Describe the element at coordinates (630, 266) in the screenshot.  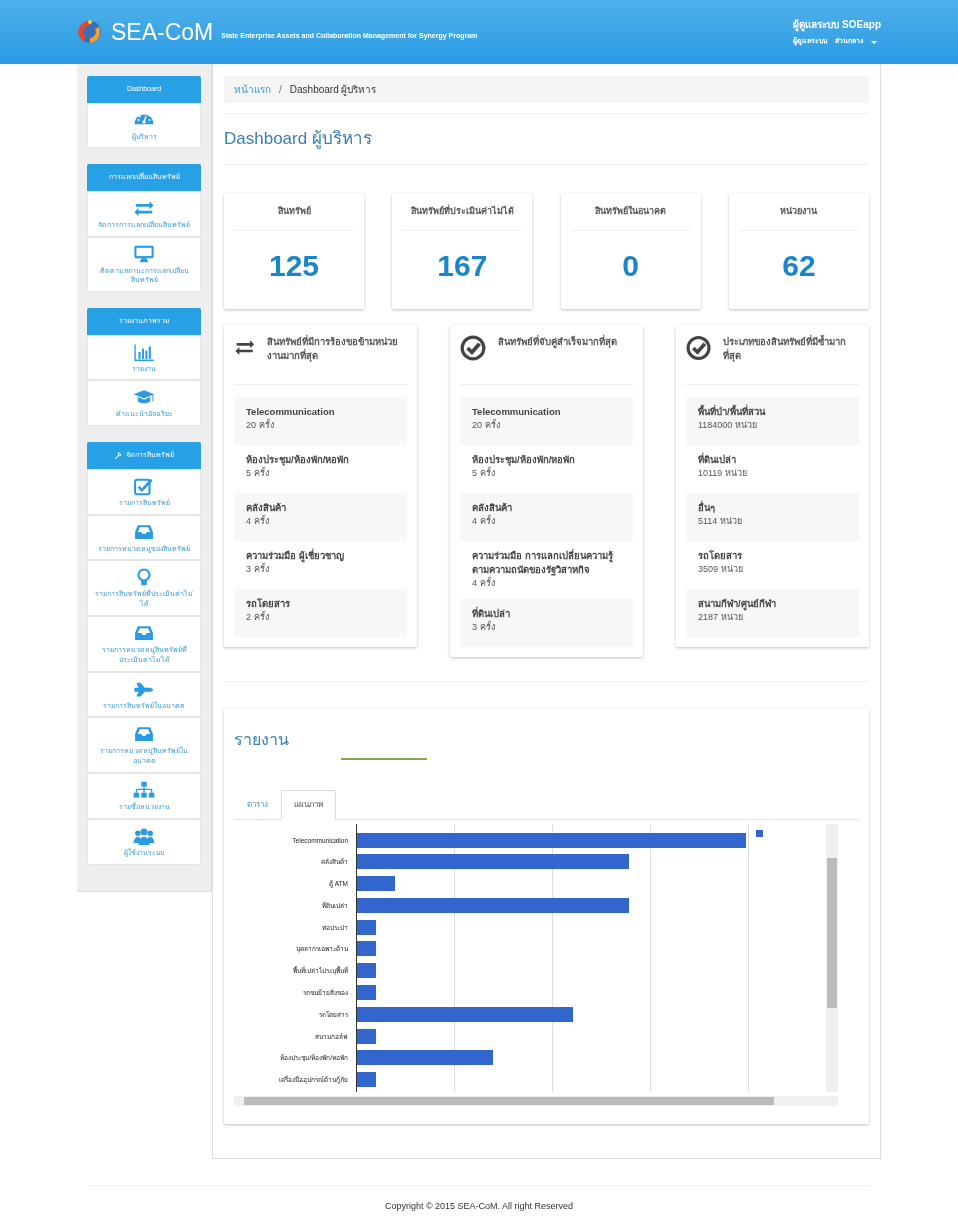
I see `stat-value: 0` at that location.